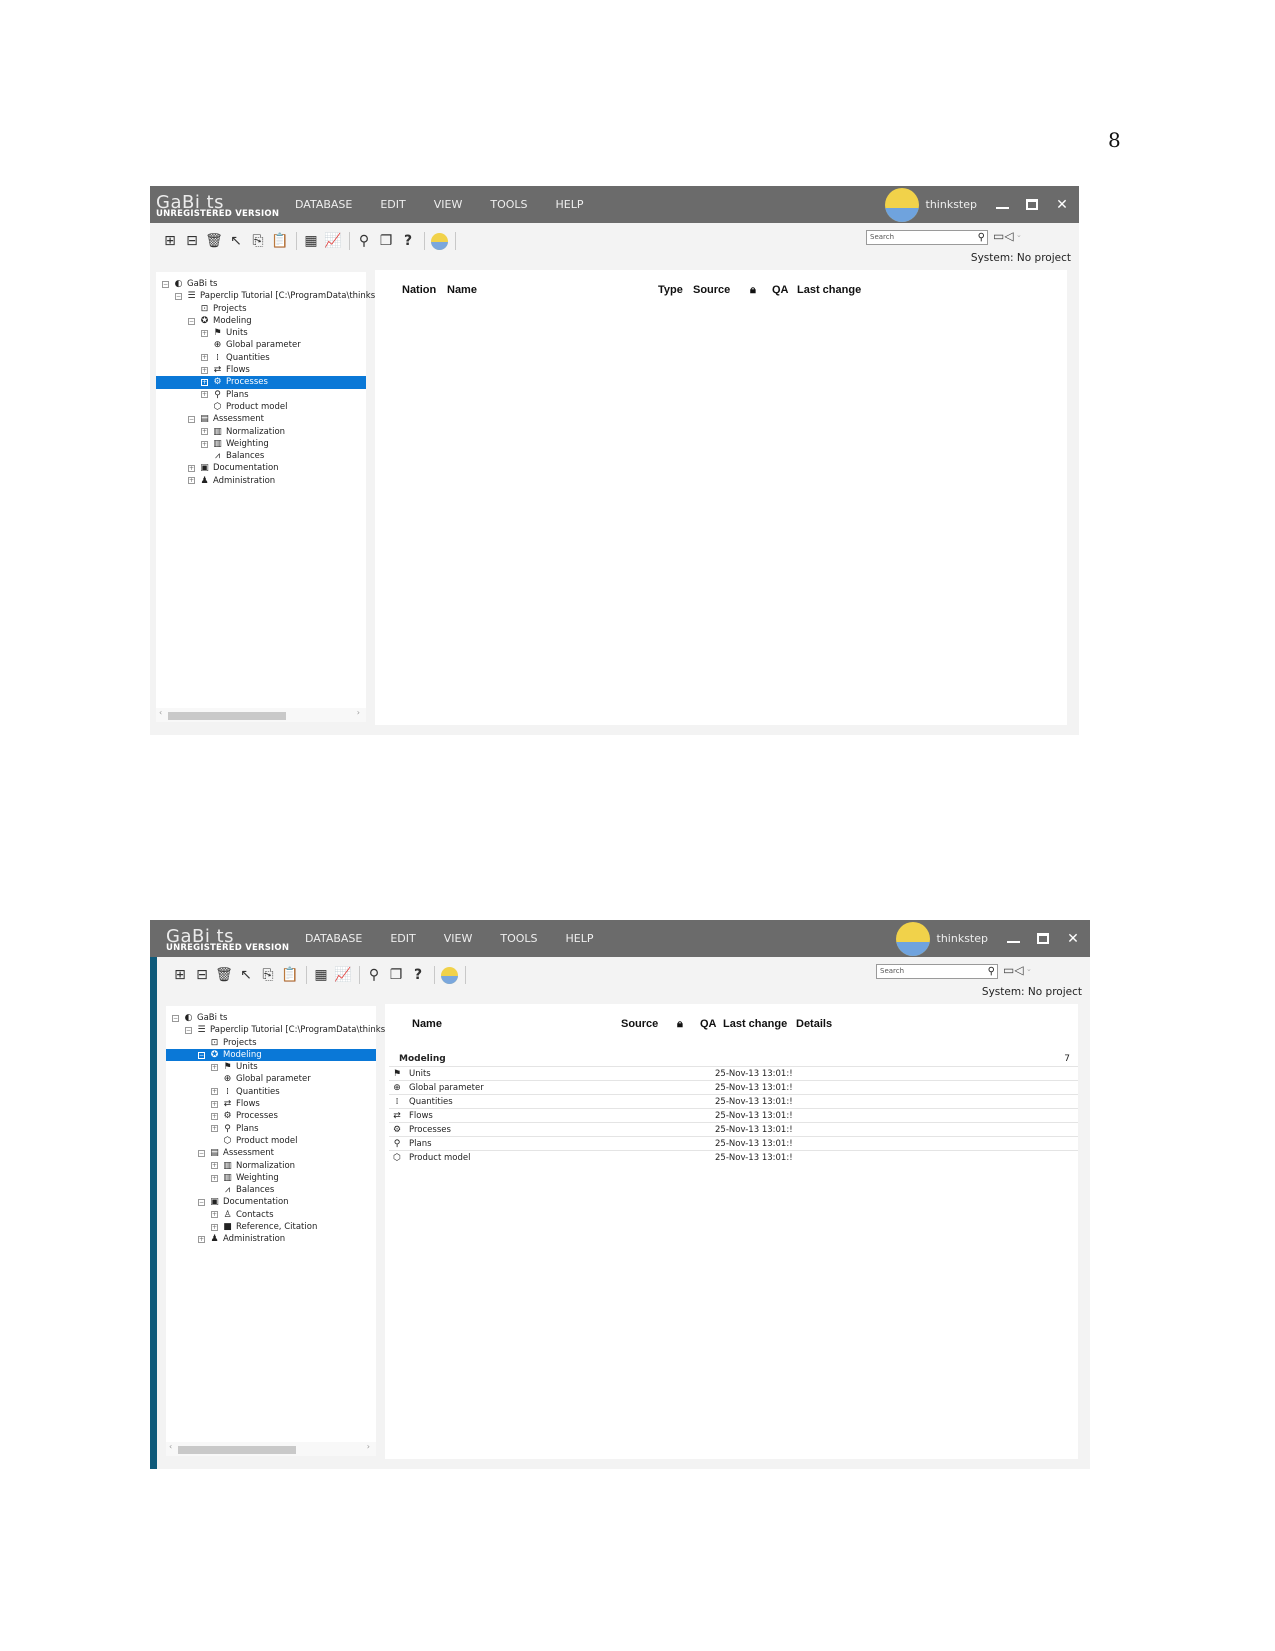 The image size is (1275, 1651). Describe the element at coordinates (246, 975) in the screenshot. I see `pointer-icon: ↖` at that location.